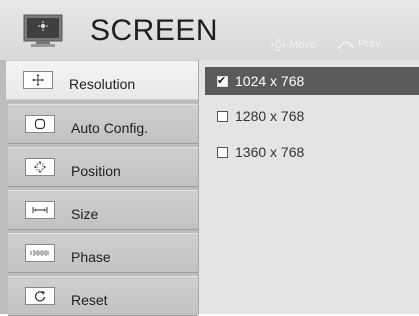 The image size is (419, 316). I want to click on option-label: 1280 x 768, so click(270, 116).